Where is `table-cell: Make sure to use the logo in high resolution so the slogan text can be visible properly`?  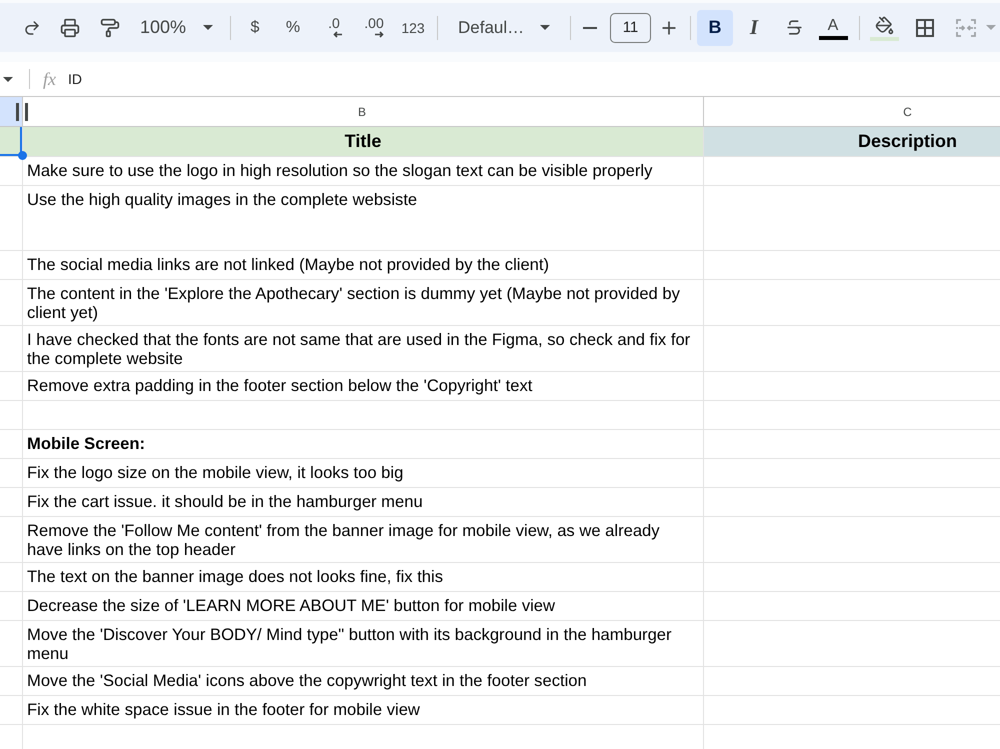 table-cell: Make sure to use the logo in high resolution so the slogan text can be visible properly is located at coordinates (363, 171).